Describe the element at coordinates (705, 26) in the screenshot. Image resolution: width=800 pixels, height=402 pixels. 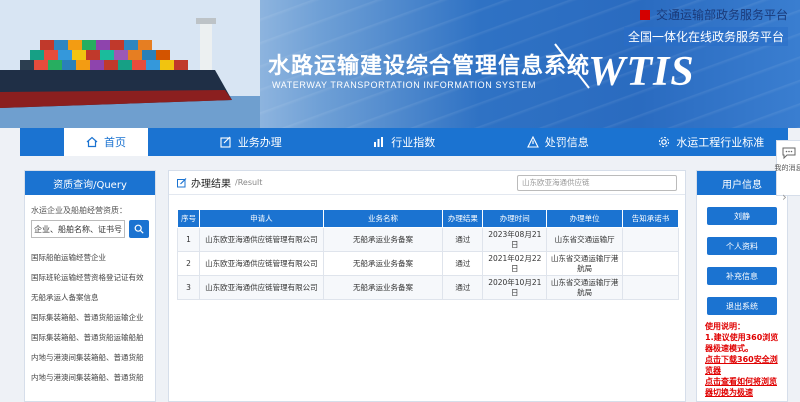
I see `portal-links: 交通运输部政务服务平台 全国一体化在线政务服务平台` at that location.